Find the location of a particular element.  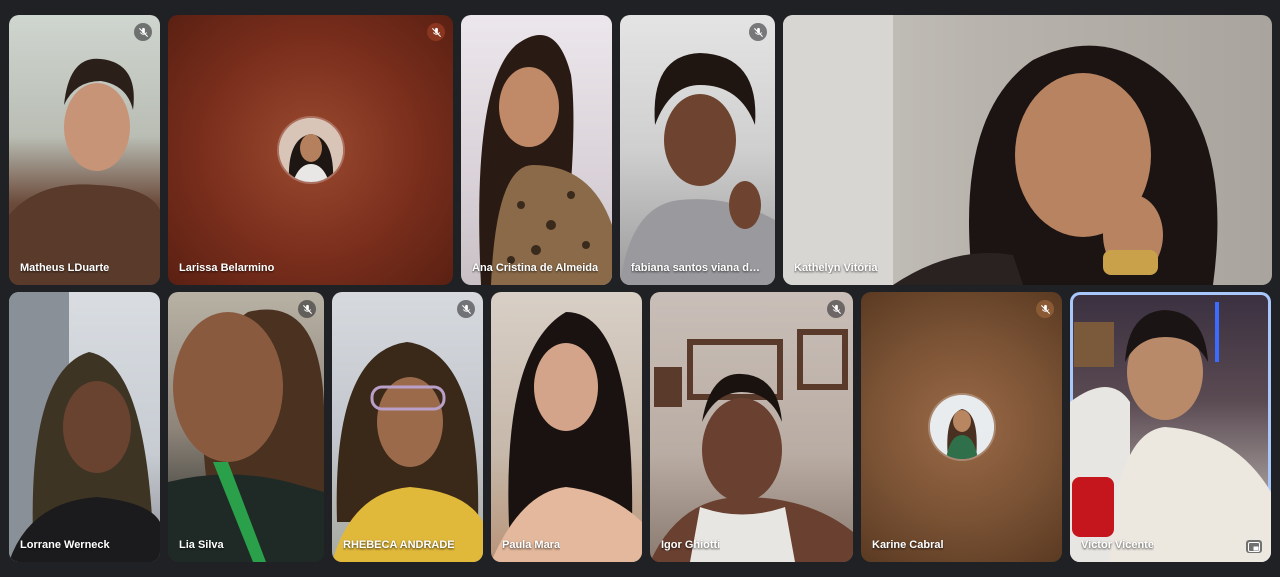

participant-name: Matheus LDuarte is located at coordinates (65, 268).